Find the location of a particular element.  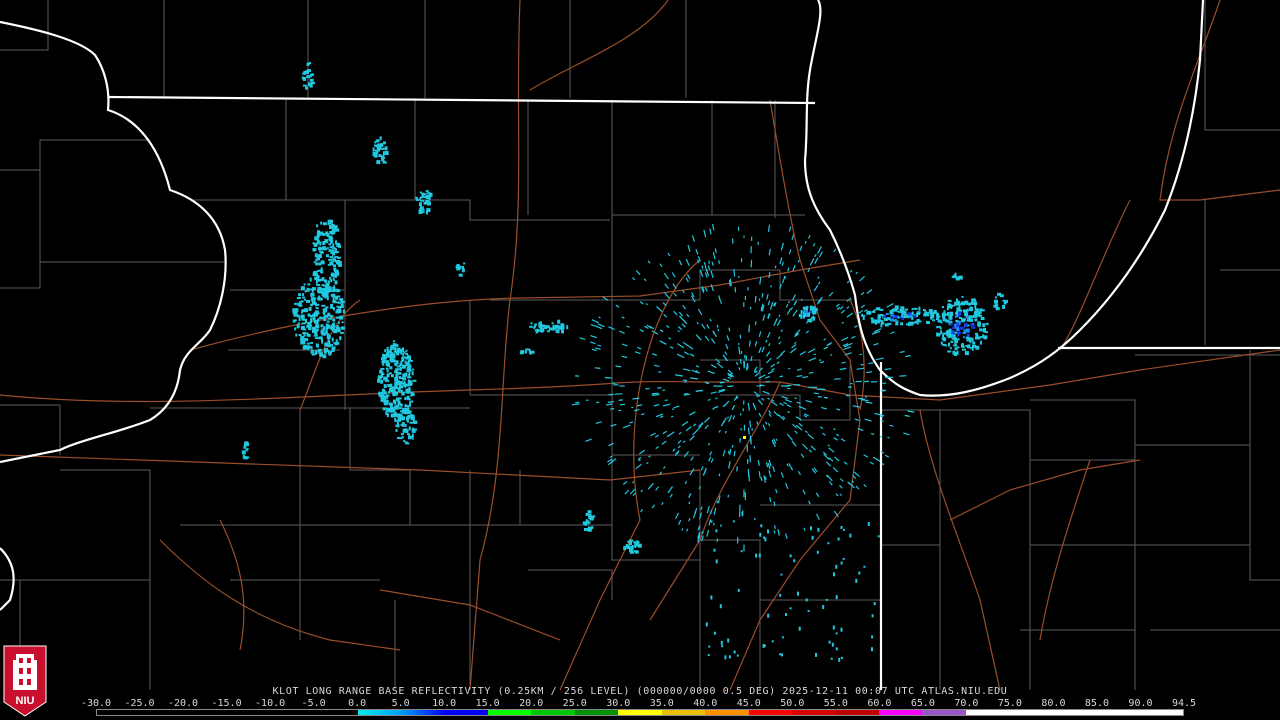

colorbar-tick-label: 94.5 is located at coordinates (1184, 703).